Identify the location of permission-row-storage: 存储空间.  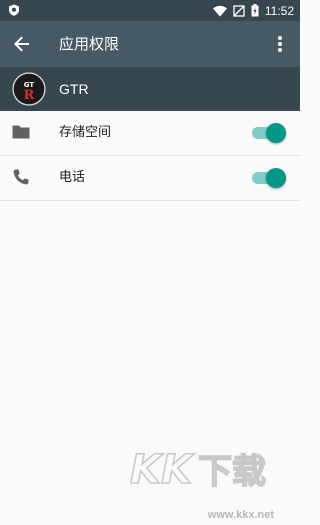
(150, 133).